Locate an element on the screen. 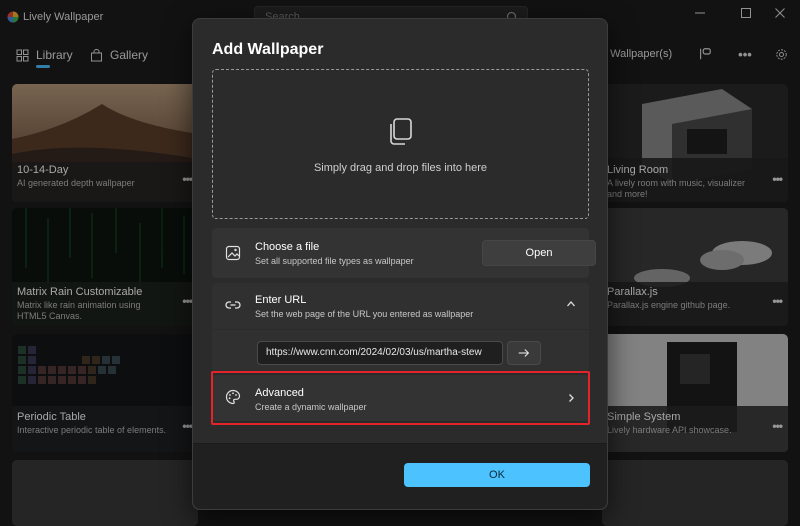  link-icon is located at coordinates (233, 305).